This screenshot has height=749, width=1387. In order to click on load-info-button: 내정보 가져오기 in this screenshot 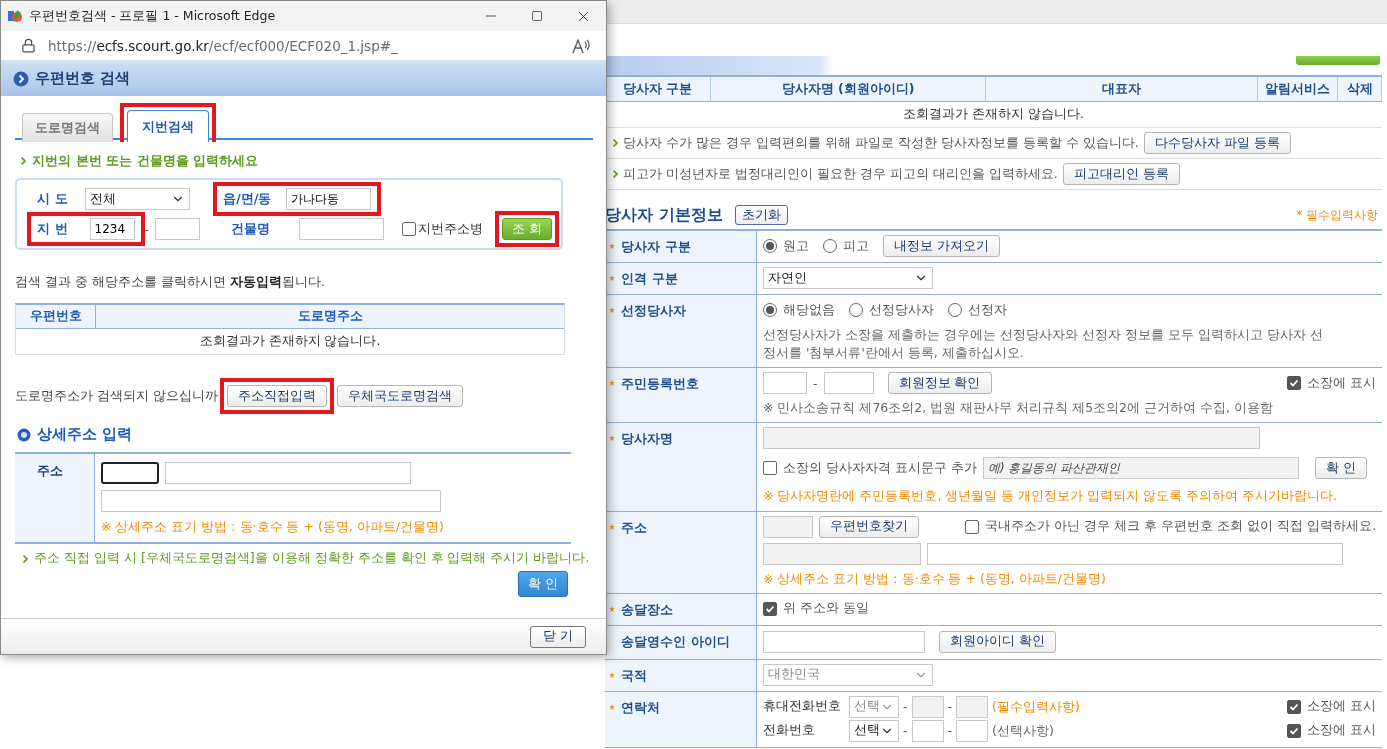, I will do `click(941, 246)`.